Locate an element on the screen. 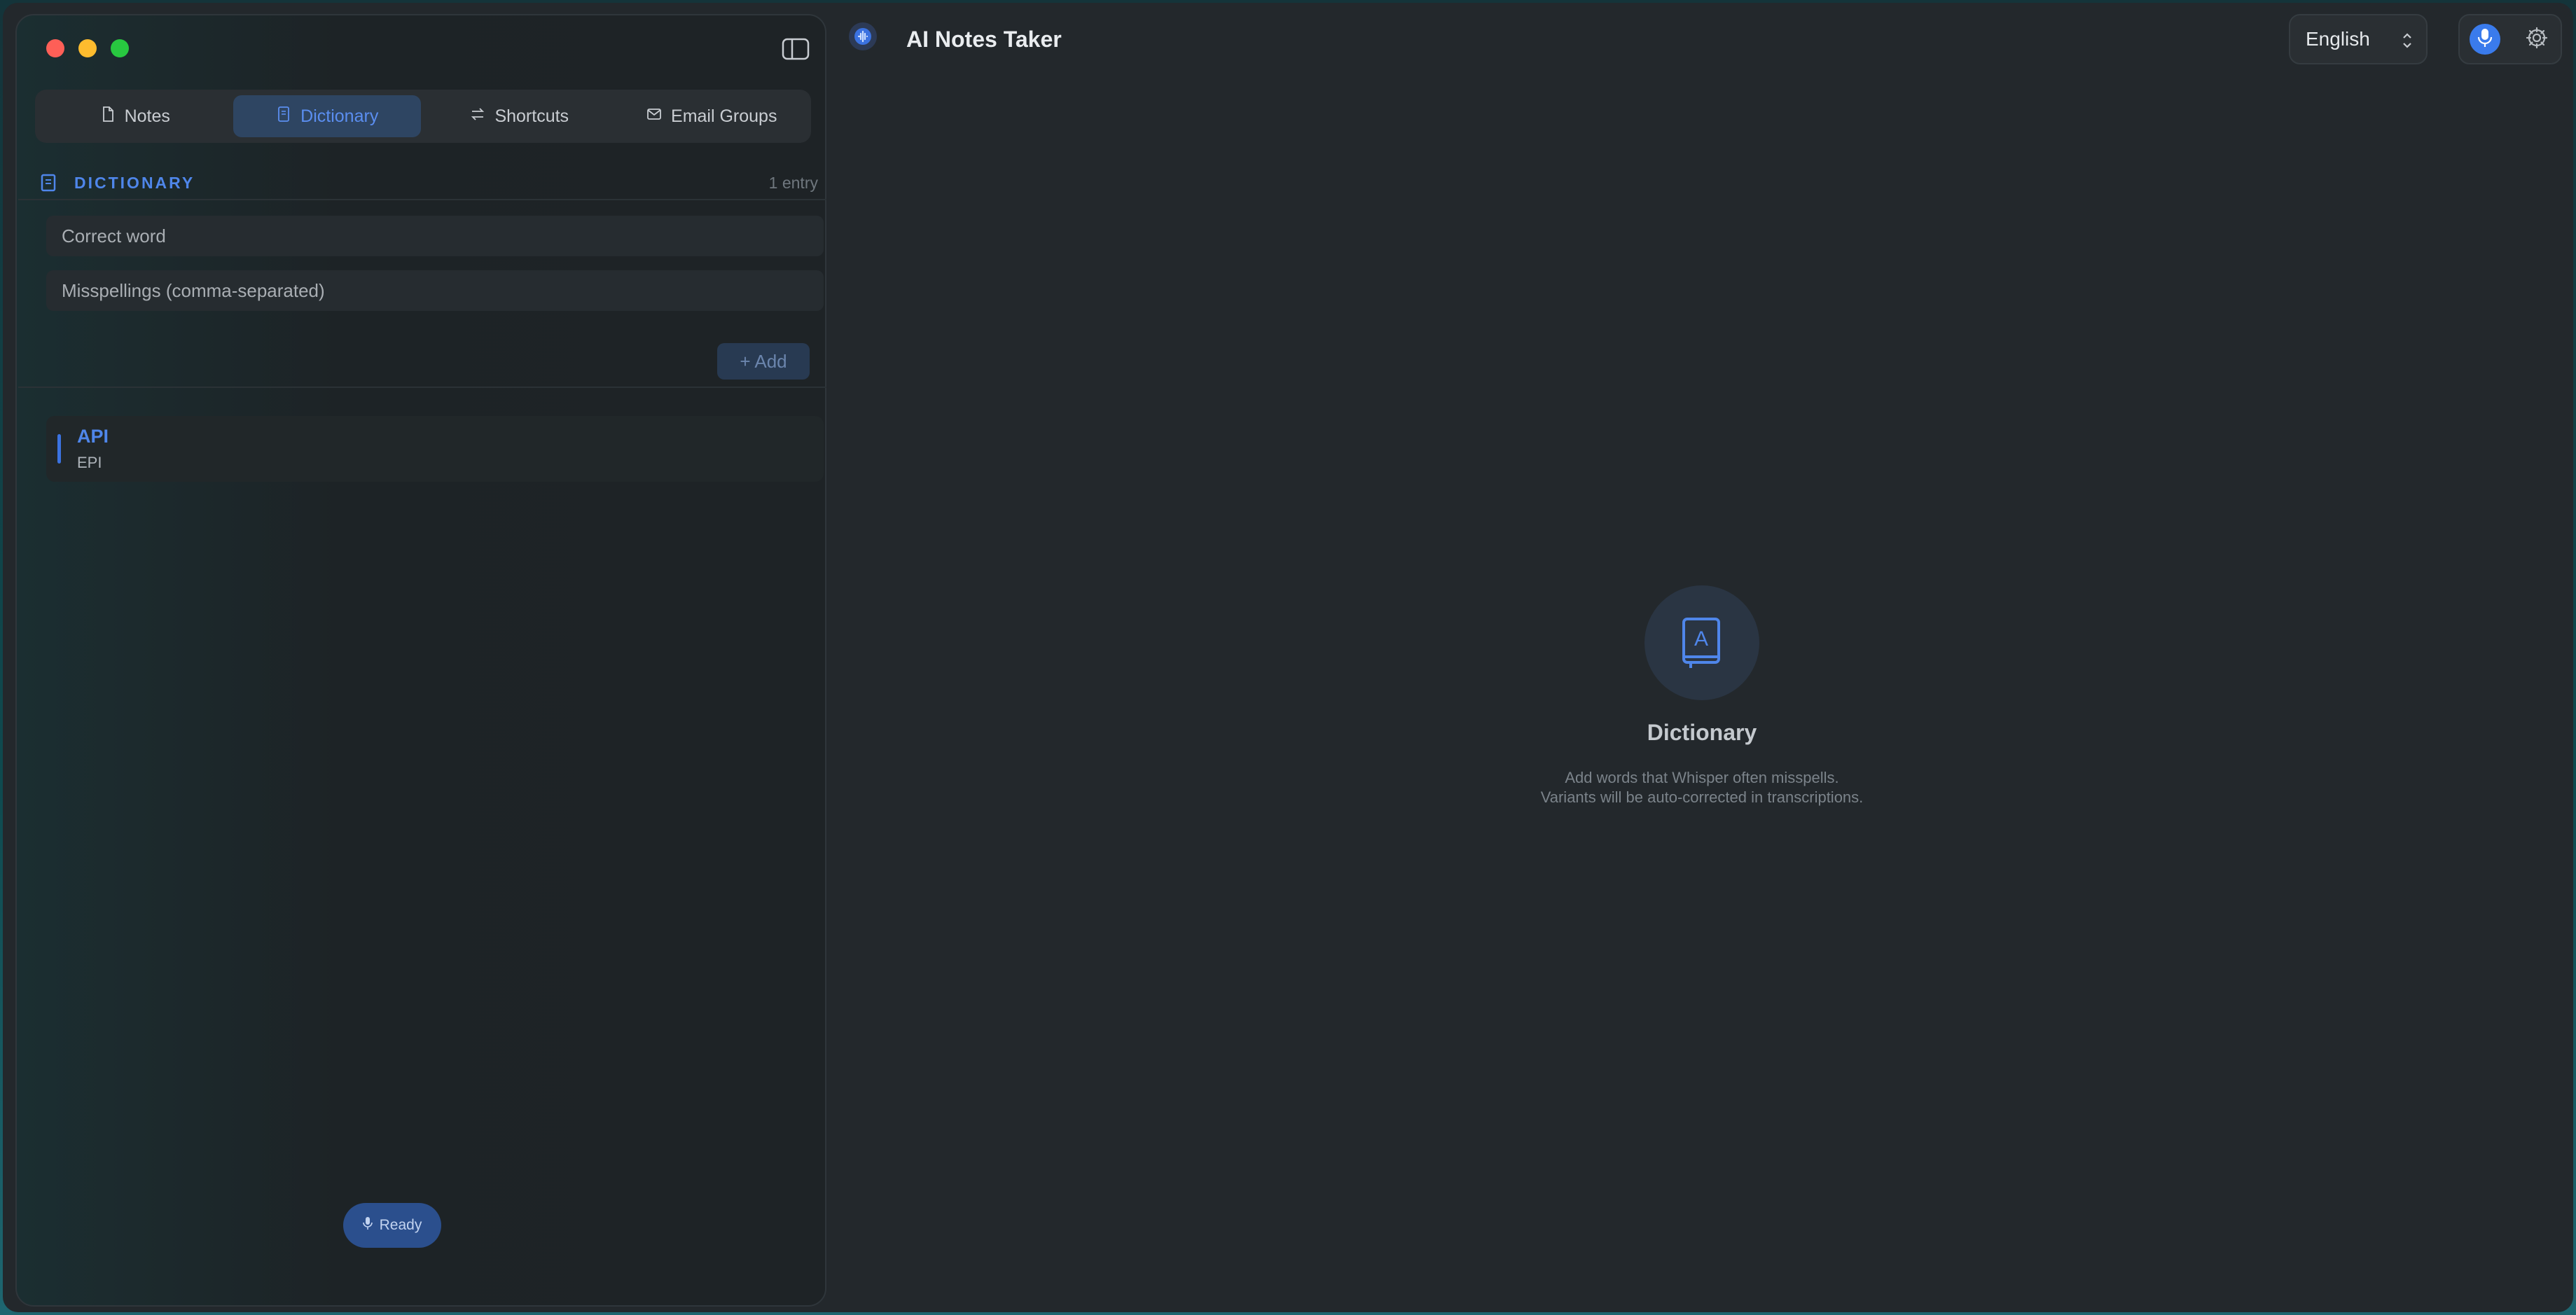 This screenshot has width=2576, height=1315. header-actions is located at coordinates (2510, 39).